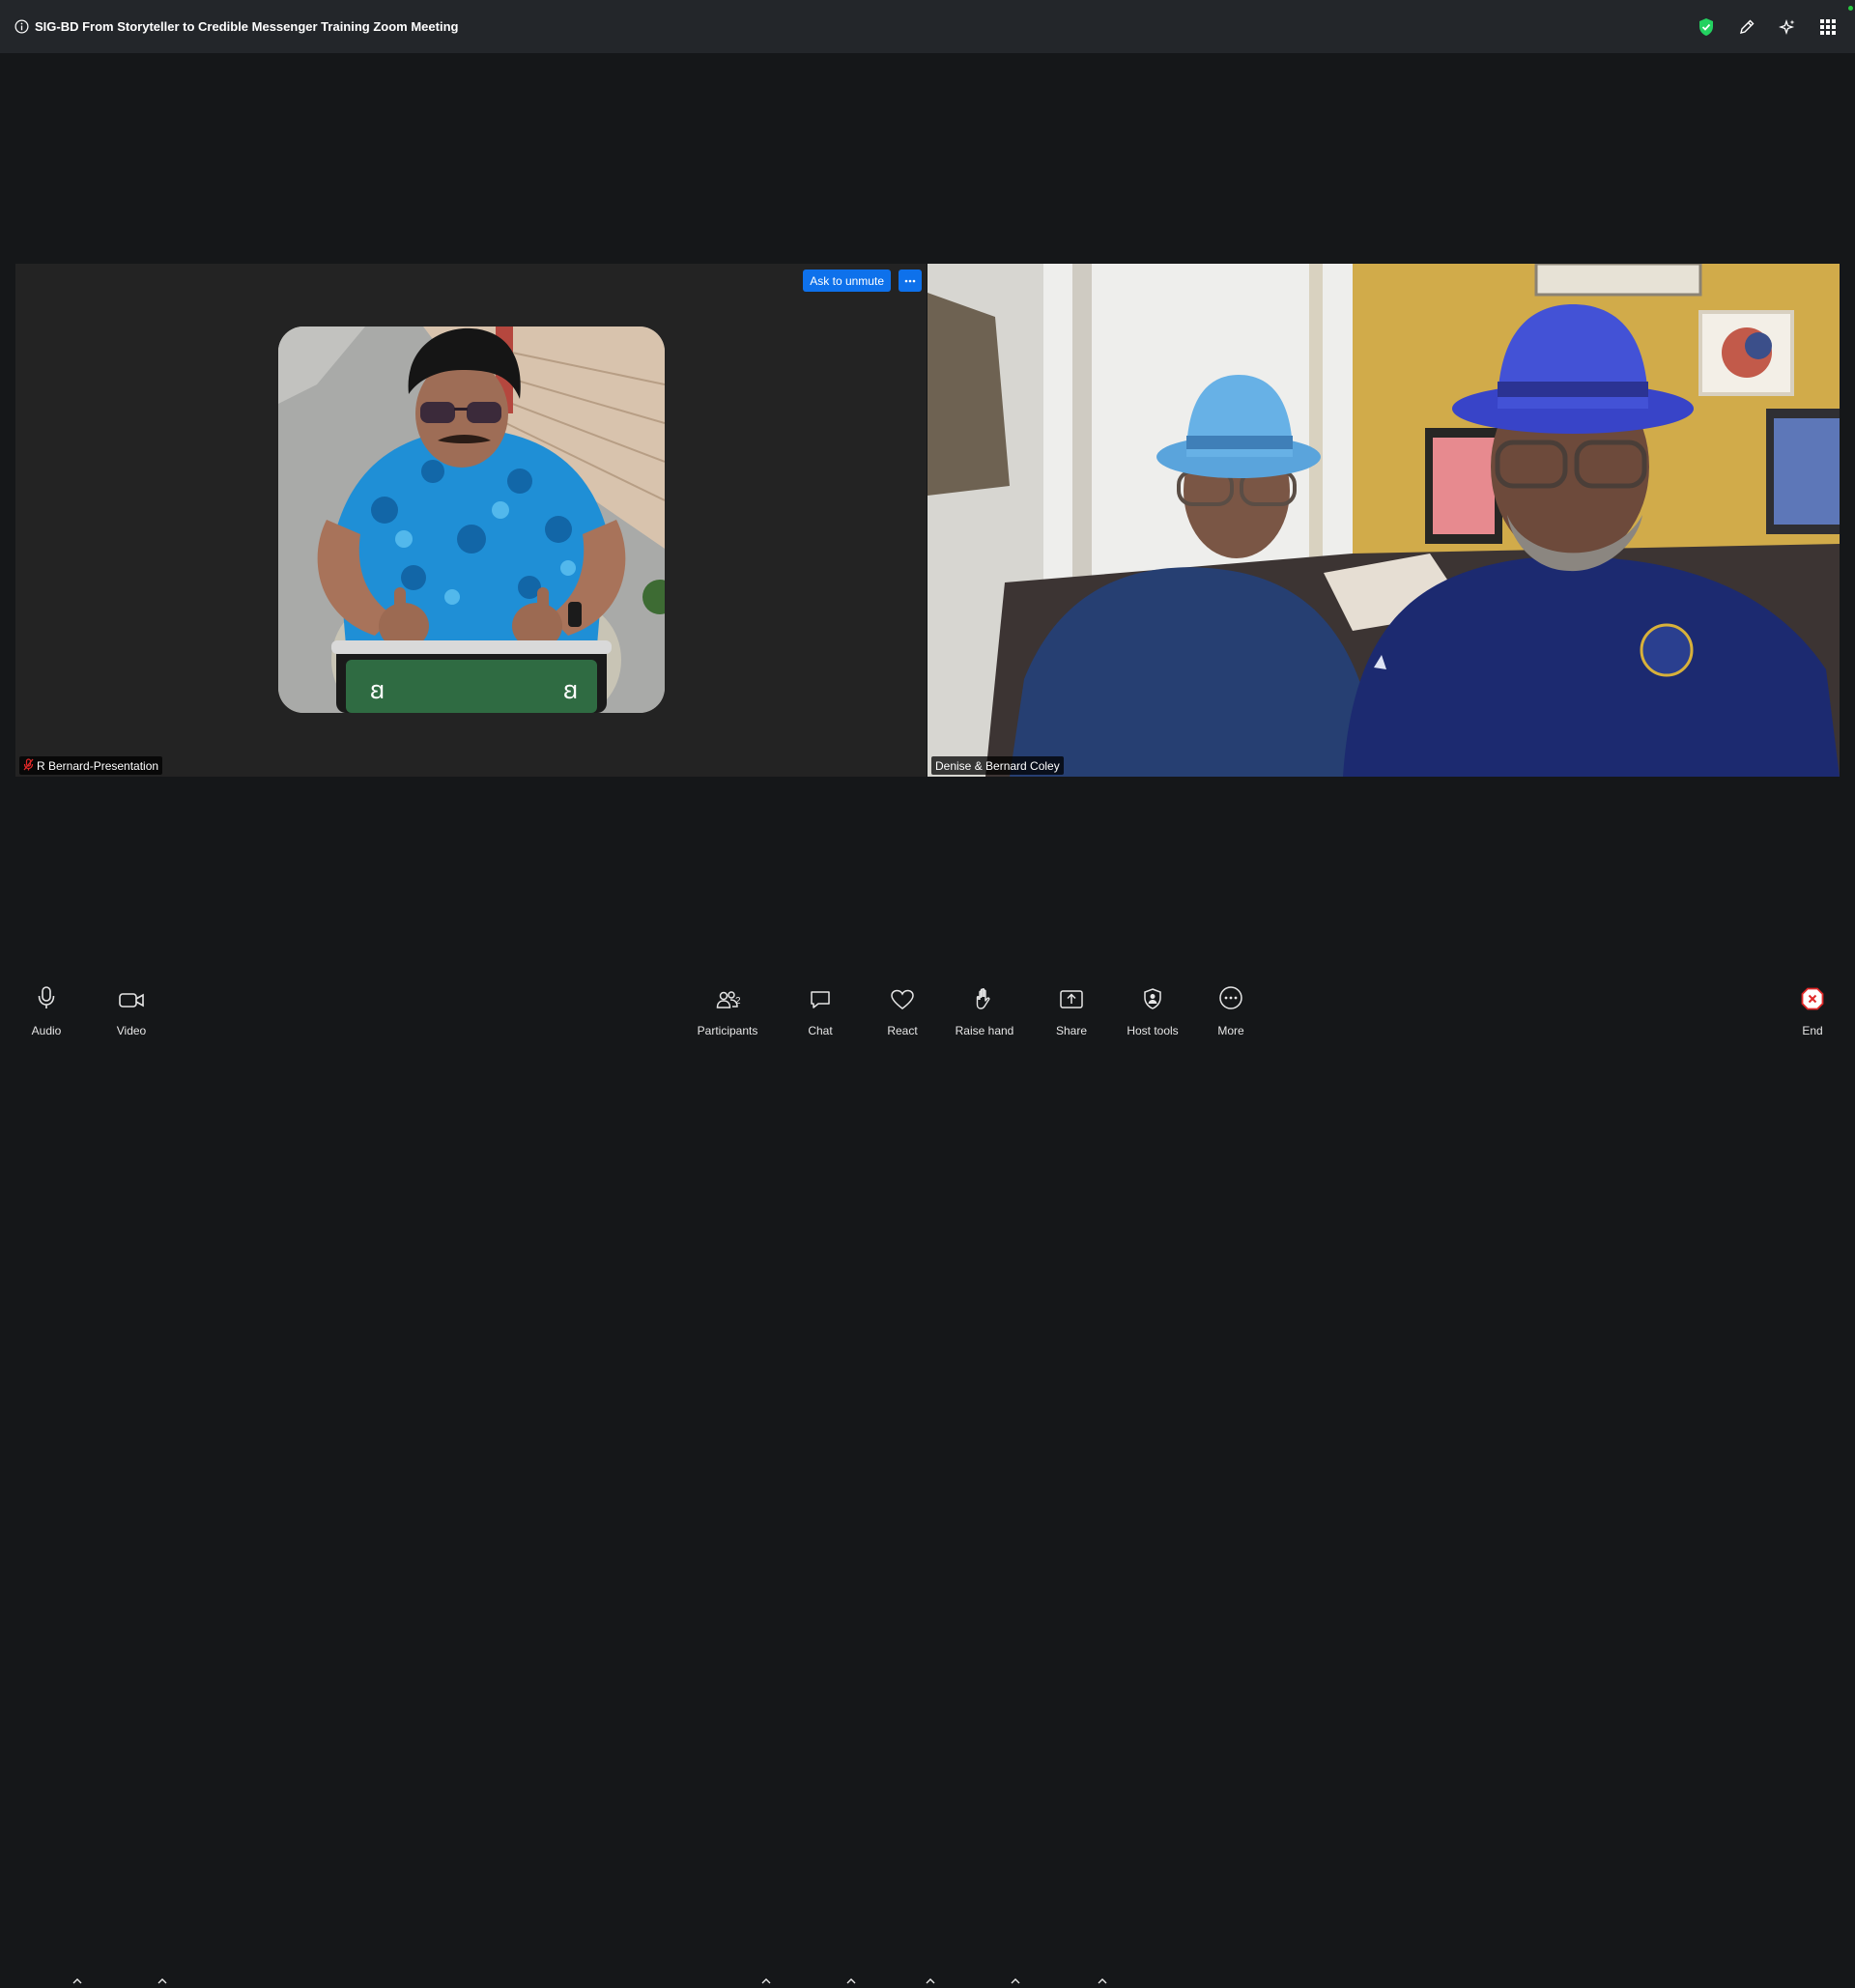 This screenshot has height=1988, width=1855. I want to click on participant-name-label: Denise & Bernard Coley, so click(998, 765).